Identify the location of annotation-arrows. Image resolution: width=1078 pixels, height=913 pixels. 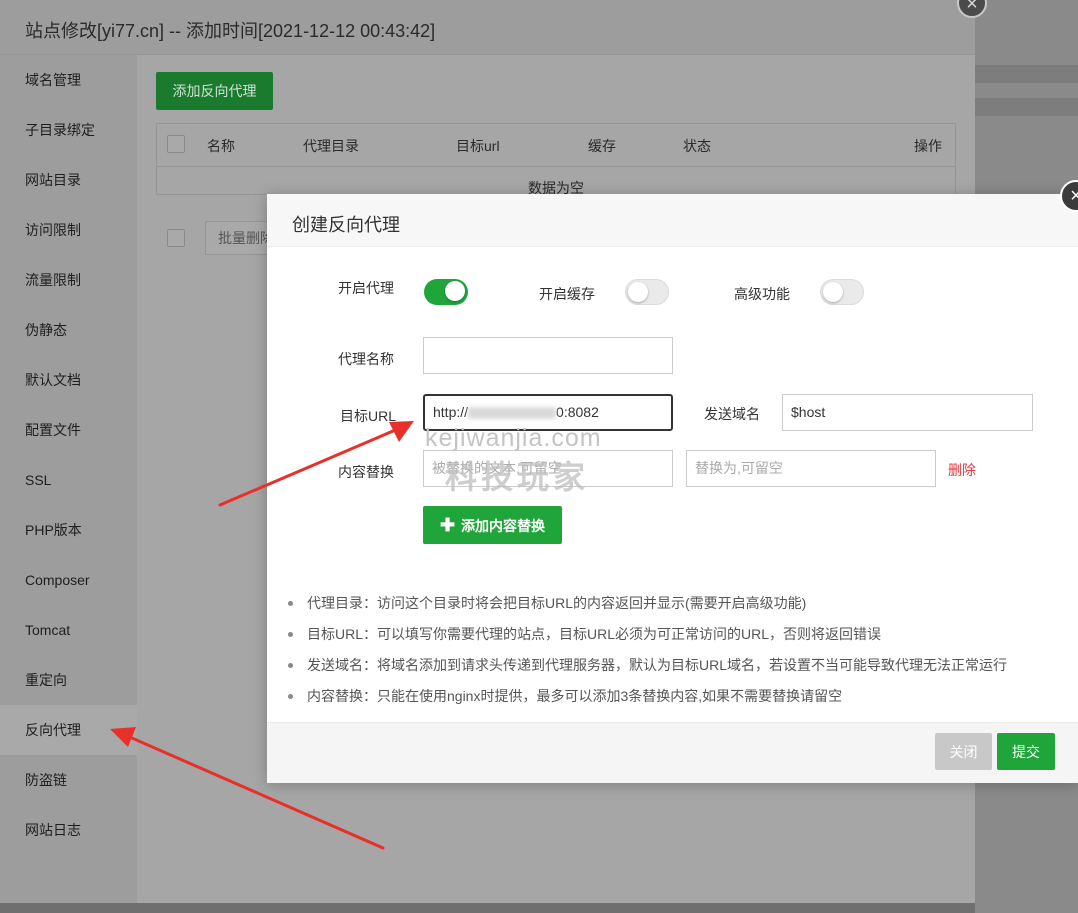
(262, 635).